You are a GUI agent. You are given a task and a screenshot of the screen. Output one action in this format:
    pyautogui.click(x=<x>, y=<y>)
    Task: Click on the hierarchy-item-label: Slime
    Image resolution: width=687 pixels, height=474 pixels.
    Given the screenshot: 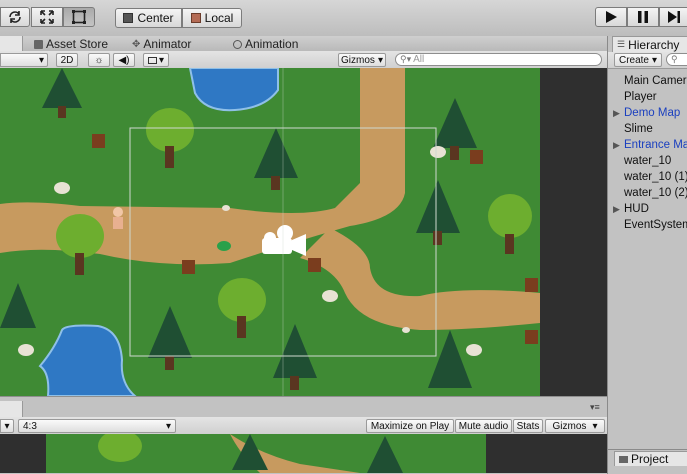 What is the action you would take?
    pyautogui.click(x=638, y=129)
    